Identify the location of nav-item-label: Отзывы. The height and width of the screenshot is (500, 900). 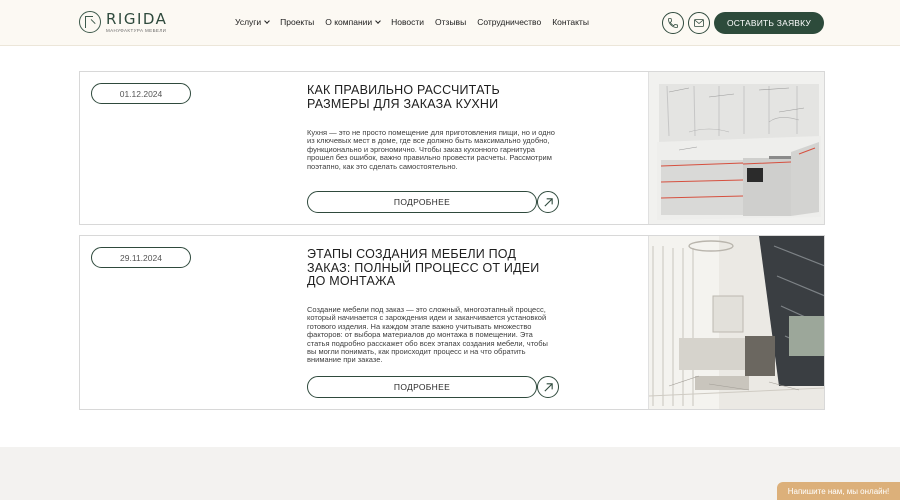
(451, 22).